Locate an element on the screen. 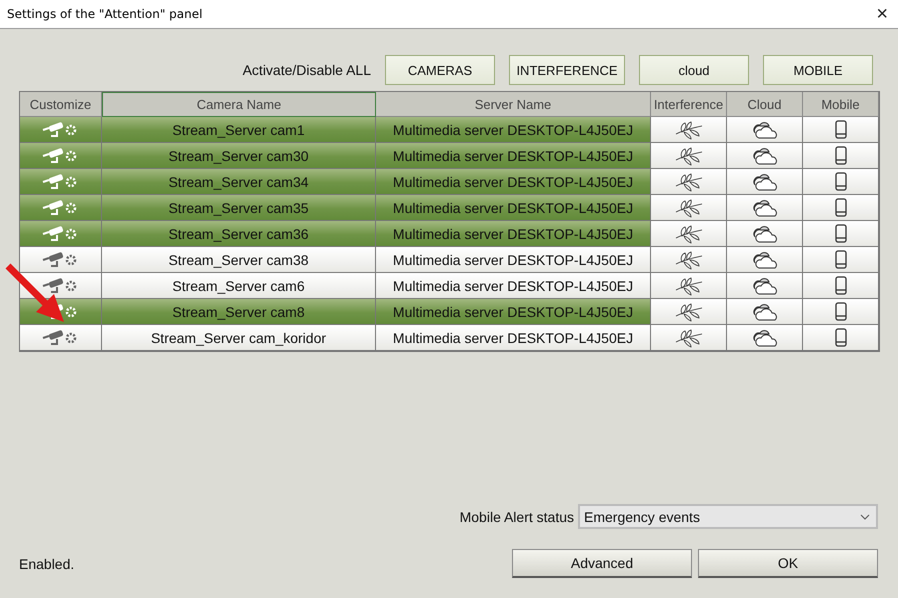  dialog-button: OK is located at coordinates (788, 563).